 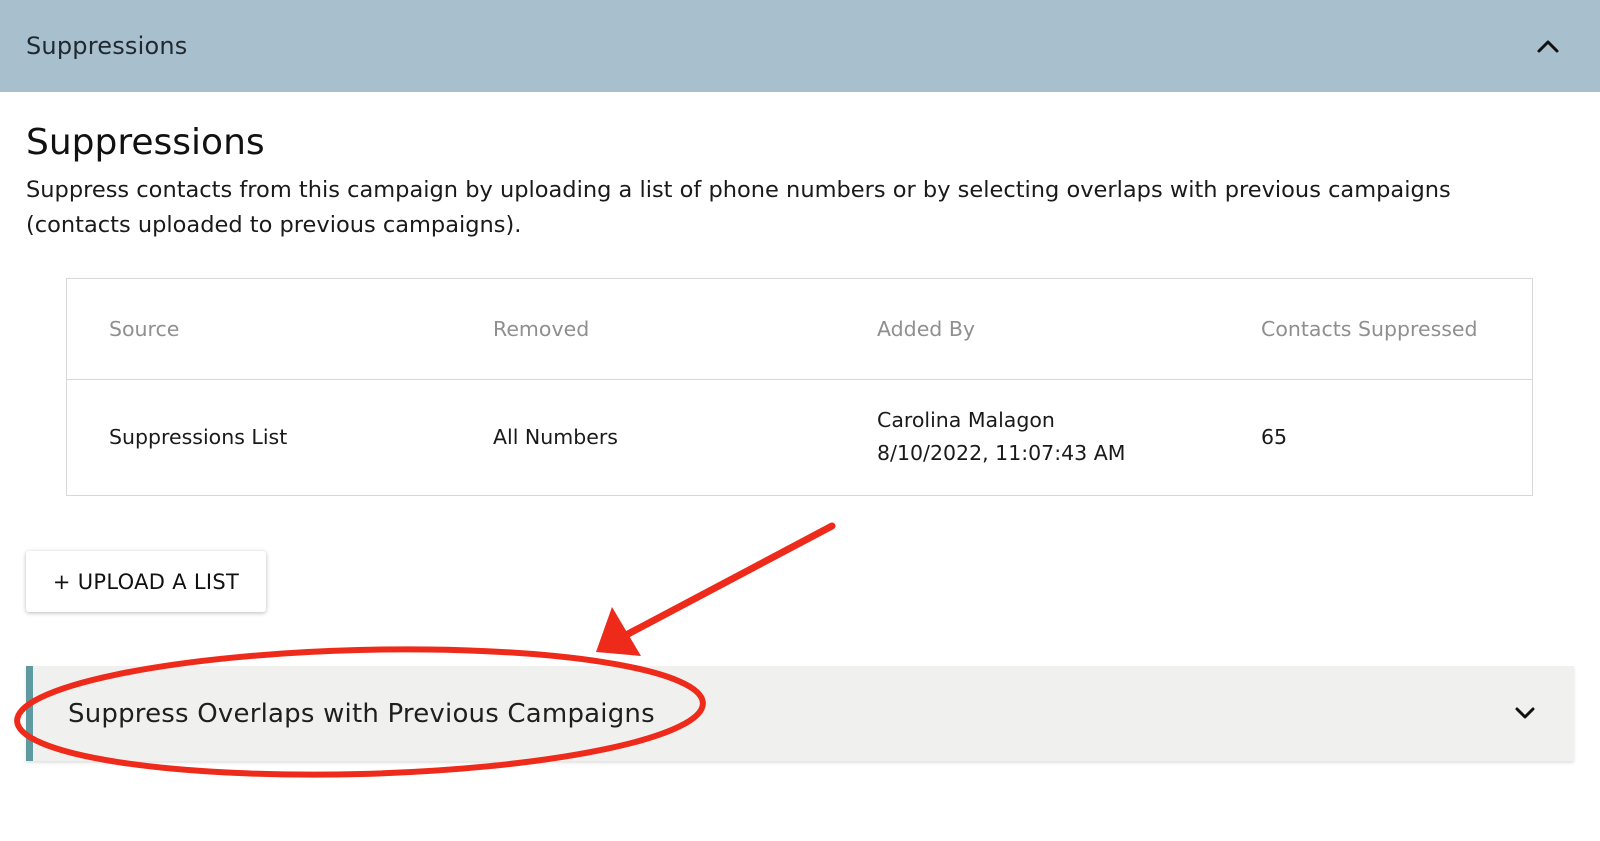 What do you see at coordinates (1274, 436) in the screenshot?
I see `cell-contacts-suppressed: 65` at bounding box center [1274, 436].